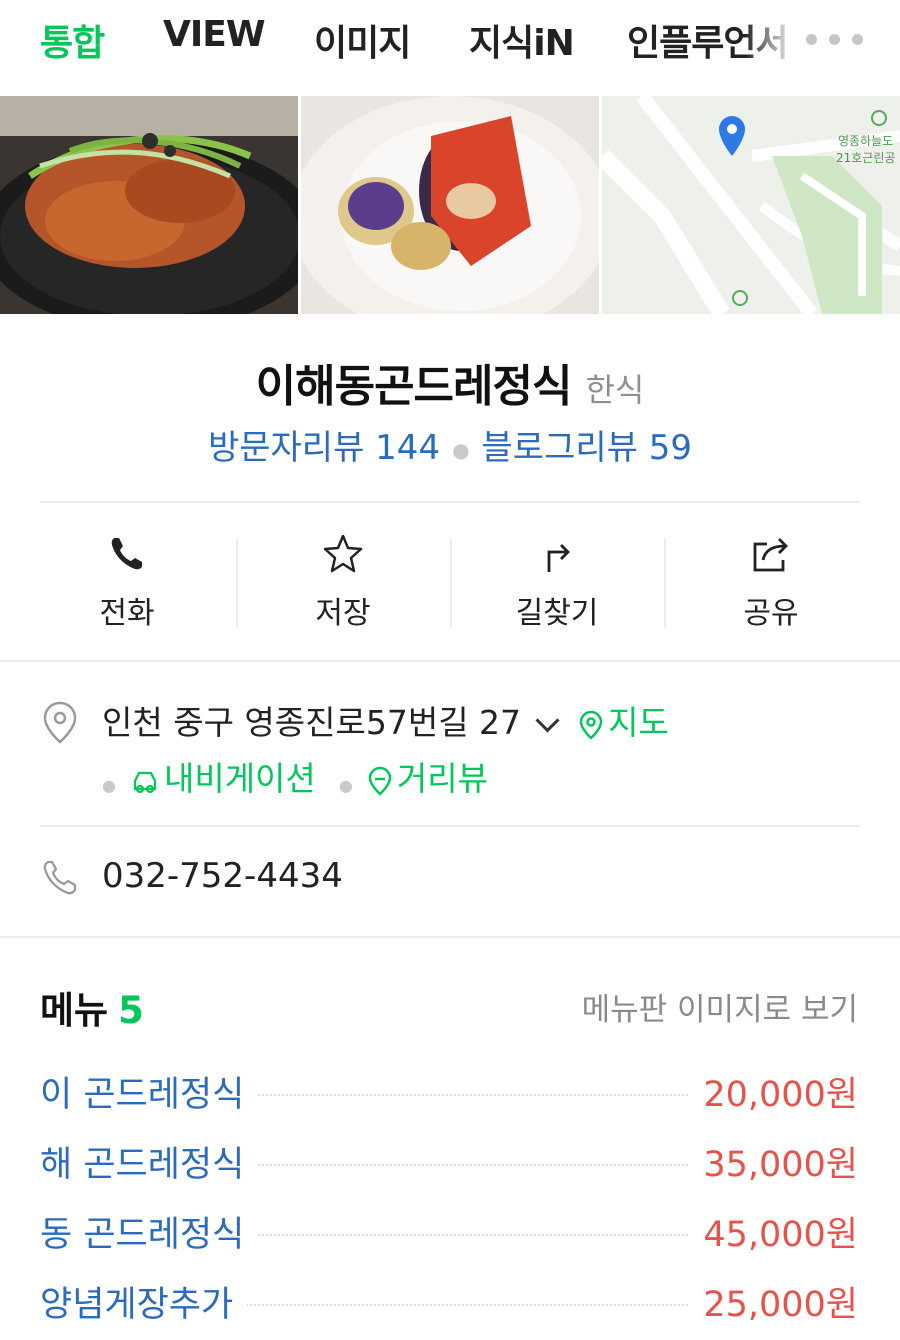  What do you see at coordinates (222, 876) in the screenshot?
I see `phone-number: 032-752-4434` at bounding box center [222, 876].